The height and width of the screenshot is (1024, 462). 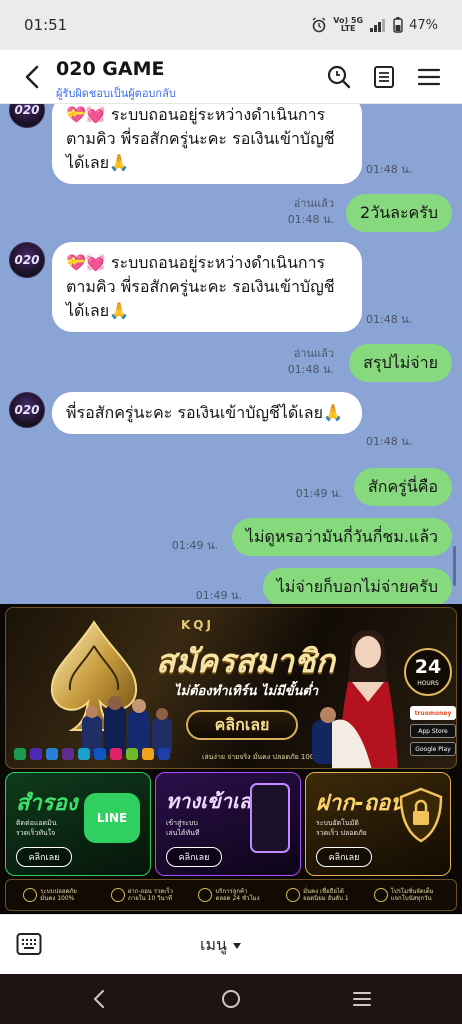 What do you see at coordinates (339, 77) in the screenshot?
I see `search-icon` at bounding box center [339, 77].